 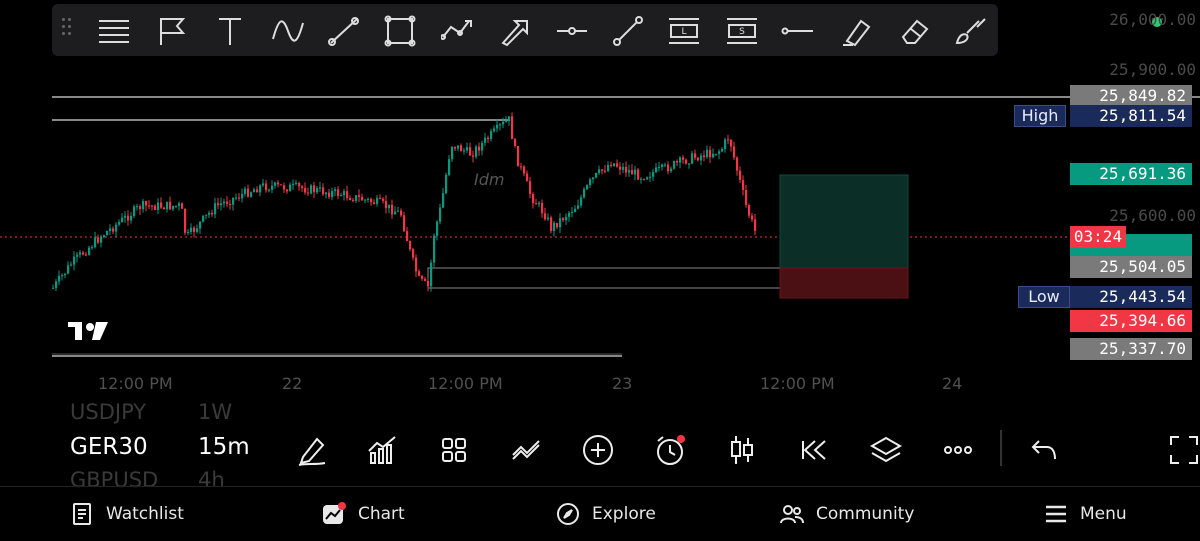 I want to click on horizontal-ray-icon, so click(x=572, y=31).